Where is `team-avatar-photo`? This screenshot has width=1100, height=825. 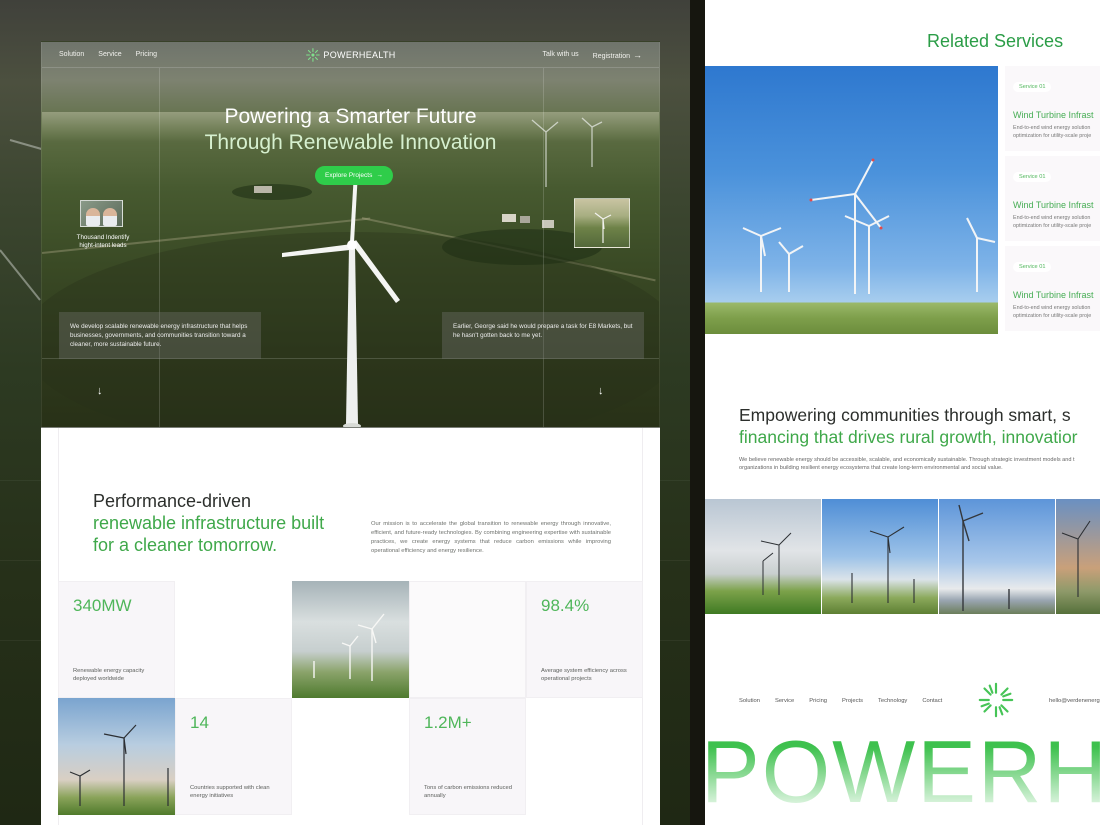
team-avatar-photo is located at coordinates (101, 213).